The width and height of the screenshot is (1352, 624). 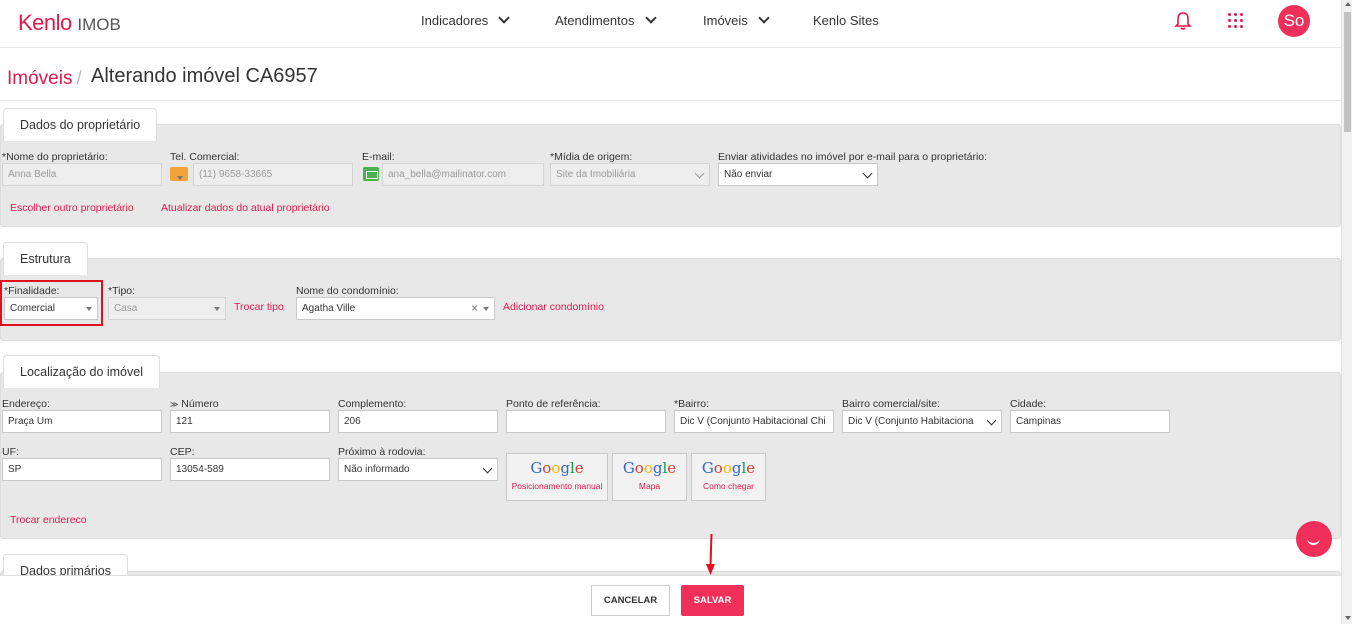 I want to click on nav-kenlo-sites: Kenlo Sites, so click(x=846, y=20).